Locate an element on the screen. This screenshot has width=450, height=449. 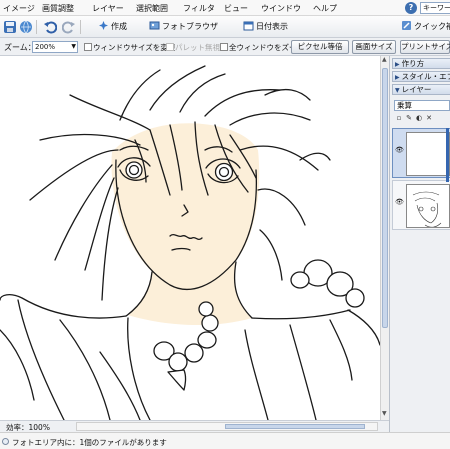
menu-view: ビュー is located at coordinates (236, 8).